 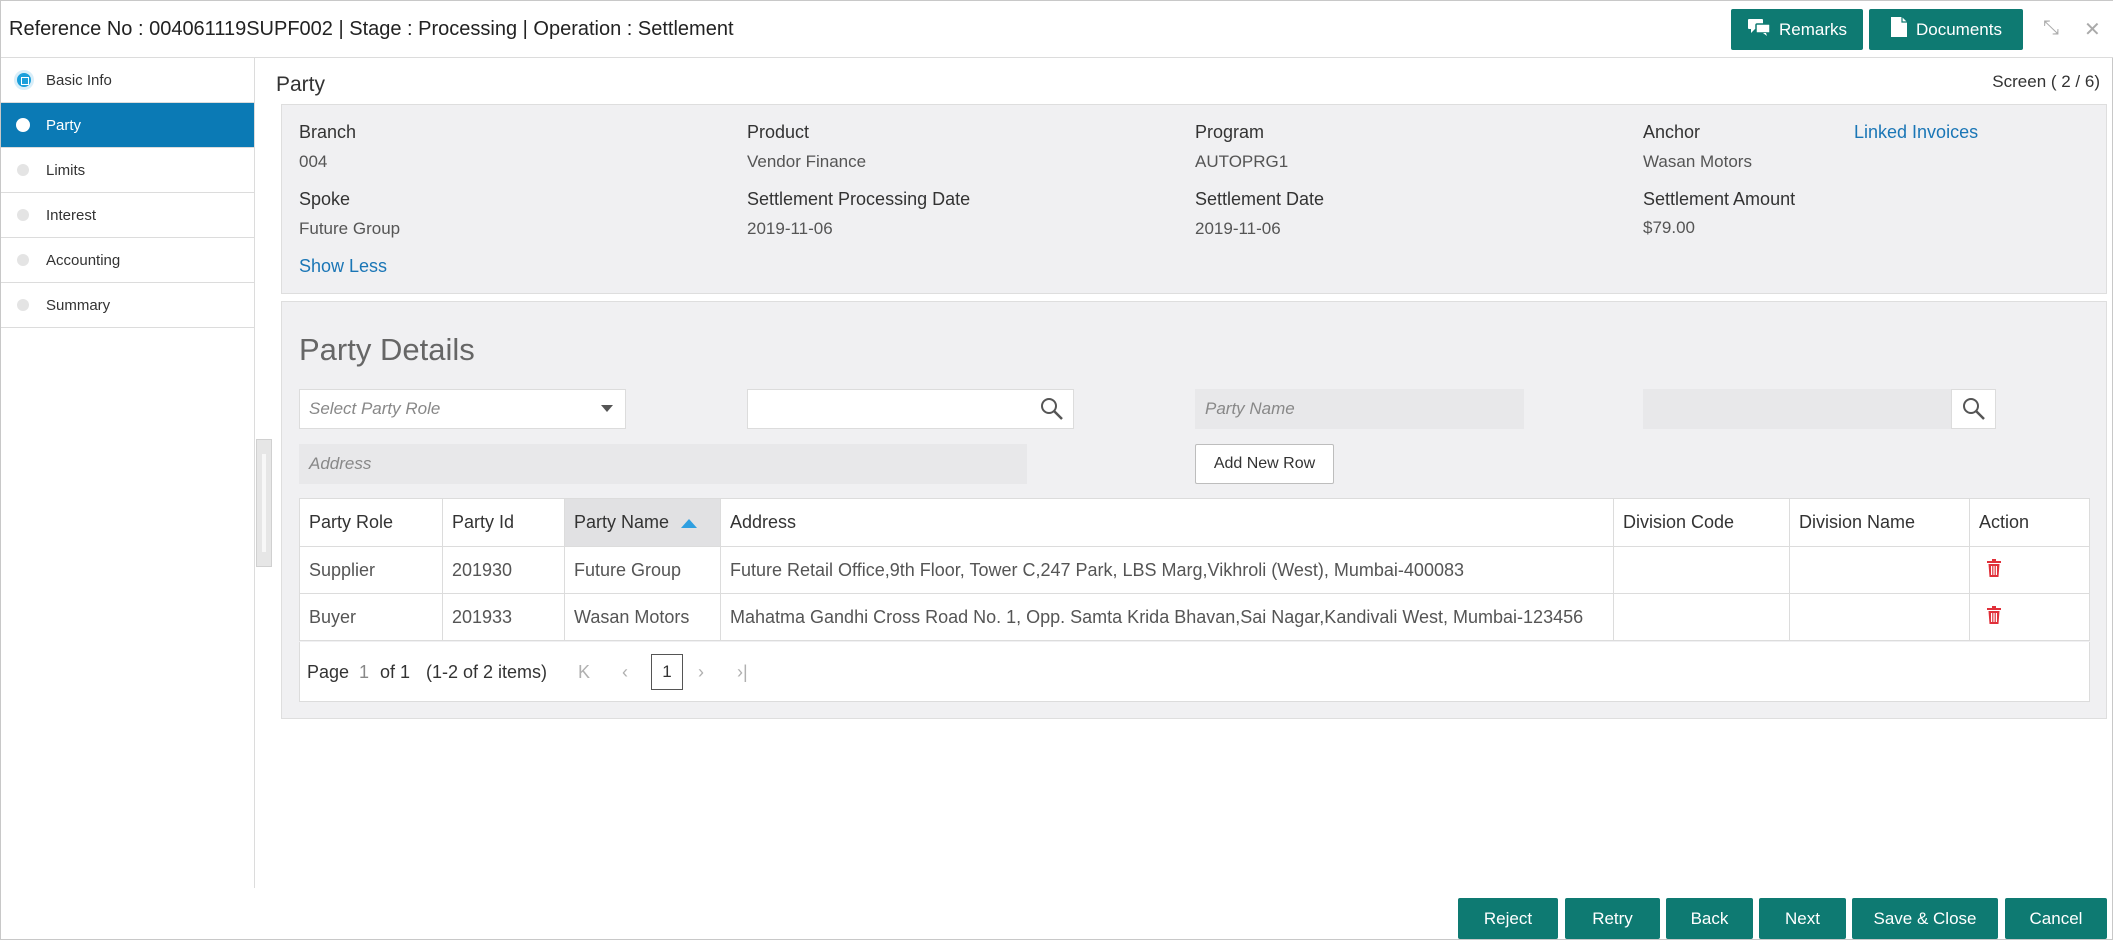 I want to click on page-of-label: of 1, so click(x=395, y=672).